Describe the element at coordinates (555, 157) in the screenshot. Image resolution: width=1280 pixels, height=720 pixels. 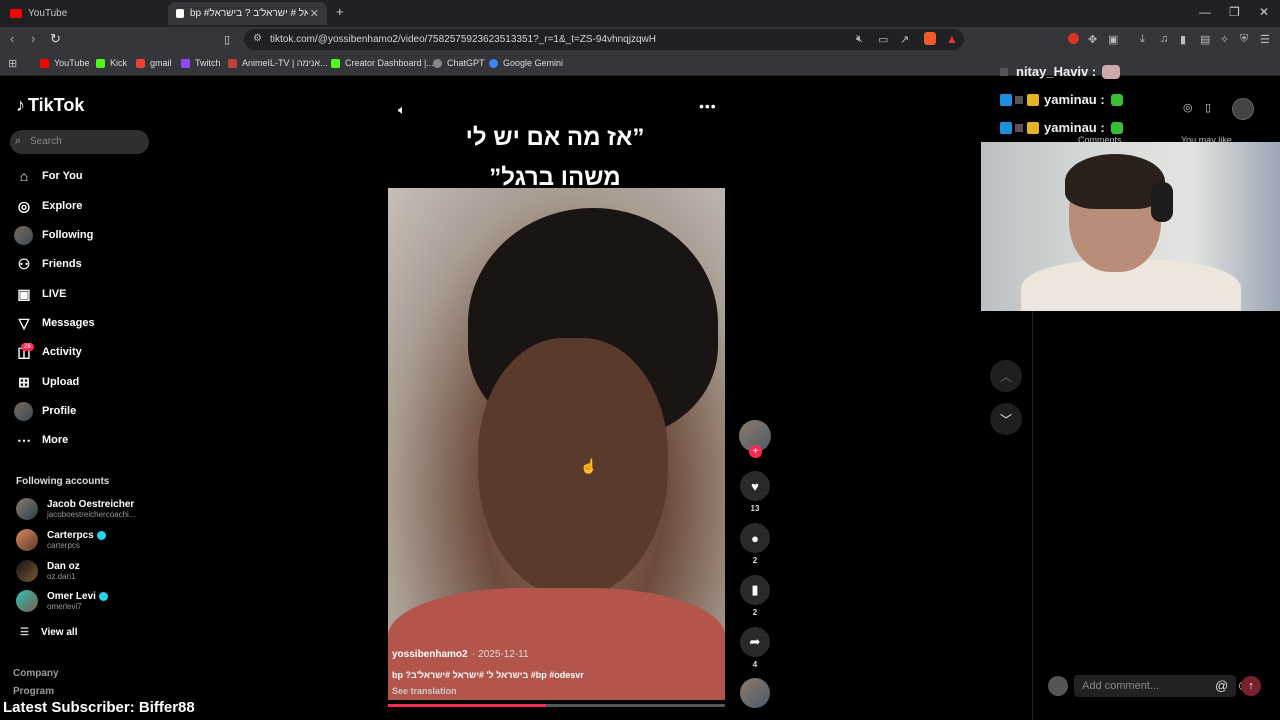
I see `video-overlay-text: ”אז מה אם יש לי משהו ברגל”` at that location.